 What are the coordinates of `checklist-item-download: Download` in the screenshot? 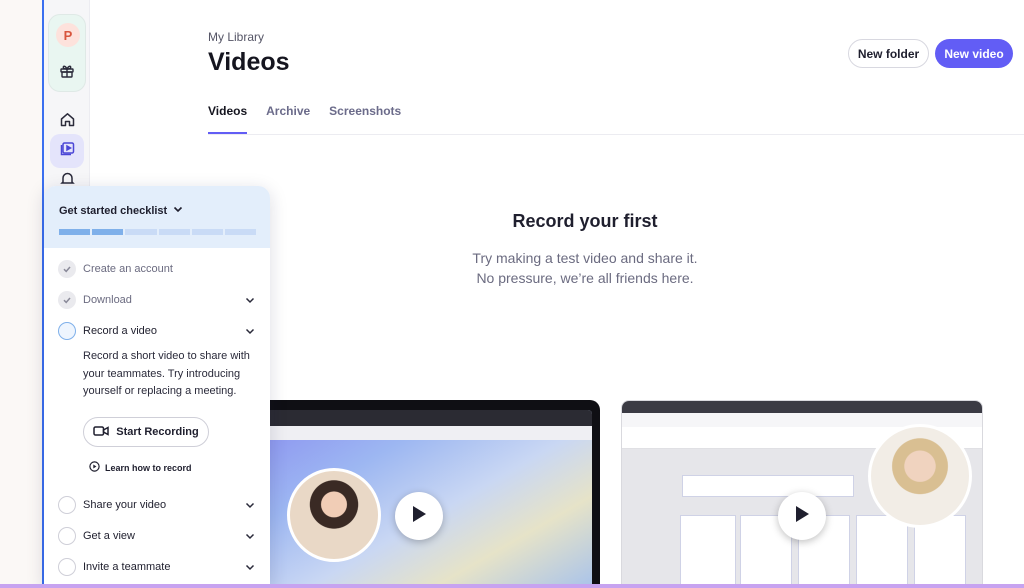 It's located at (157, 300).